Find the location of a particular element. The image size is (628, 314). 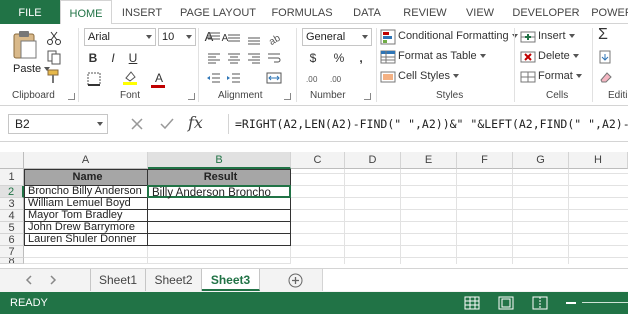

format-painter-icon is located at coordinates (54, 76).